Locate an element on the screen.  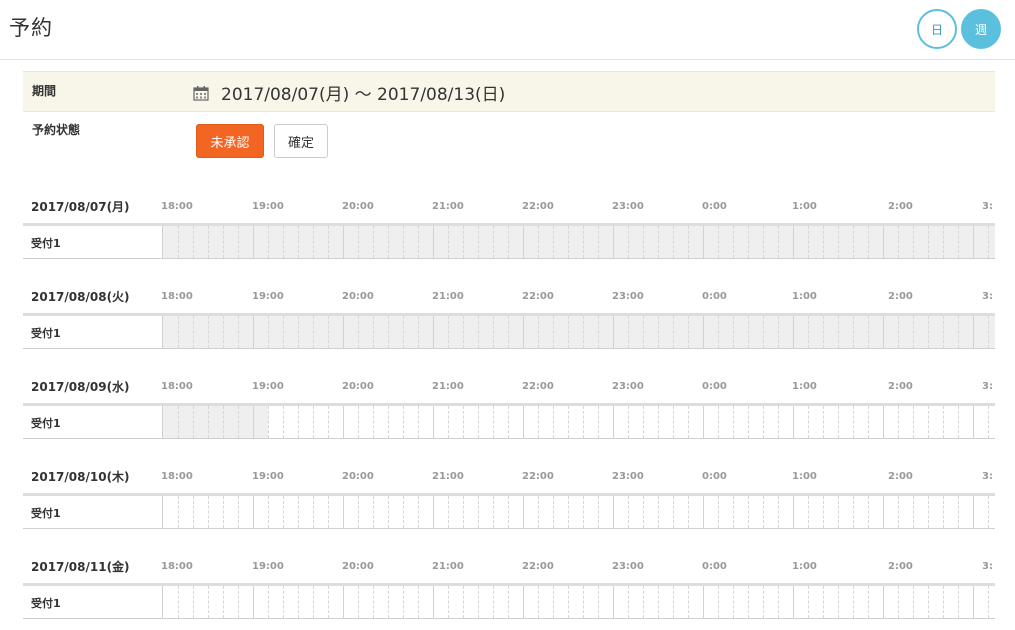
period-filter-row: 期間 2017/08/07(月) 〜 2017/08/13(日) is located at coordinates (509, 91).